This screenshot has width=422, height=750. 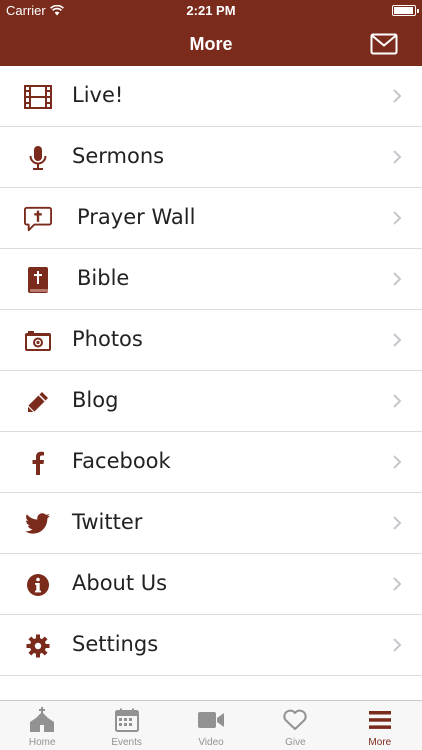 I want to click on menu-item-label: About Us, so click(x=120, y=583).